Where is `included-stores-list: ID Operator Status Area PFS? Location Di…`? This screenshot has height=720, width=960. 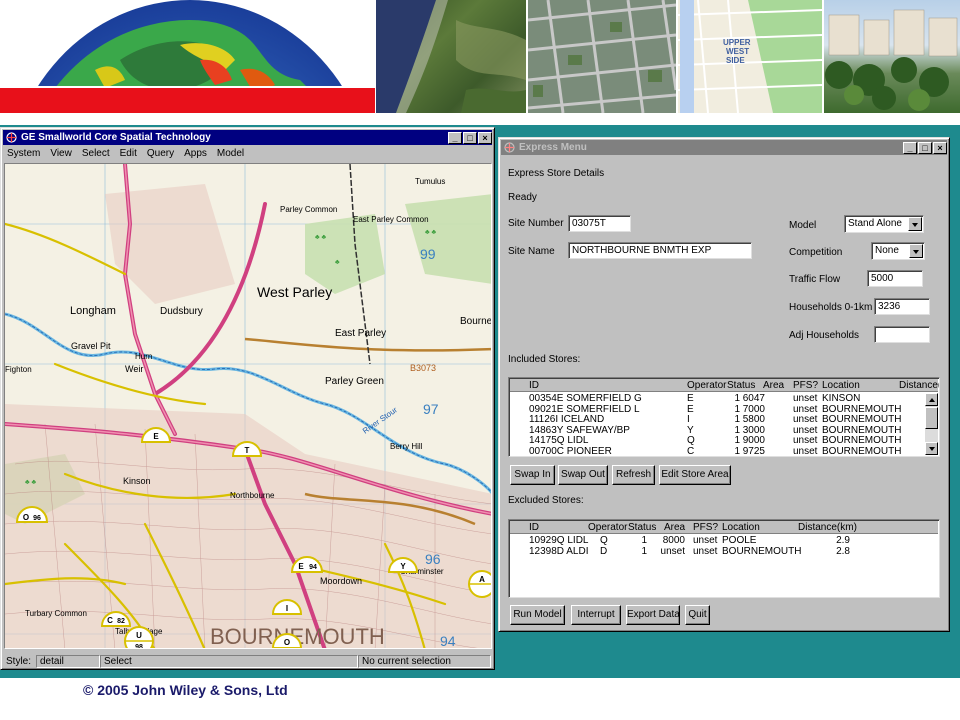 included-stores-list: ID Operator Status Area PFS? Location Di… is located at coordinates (724, 417).